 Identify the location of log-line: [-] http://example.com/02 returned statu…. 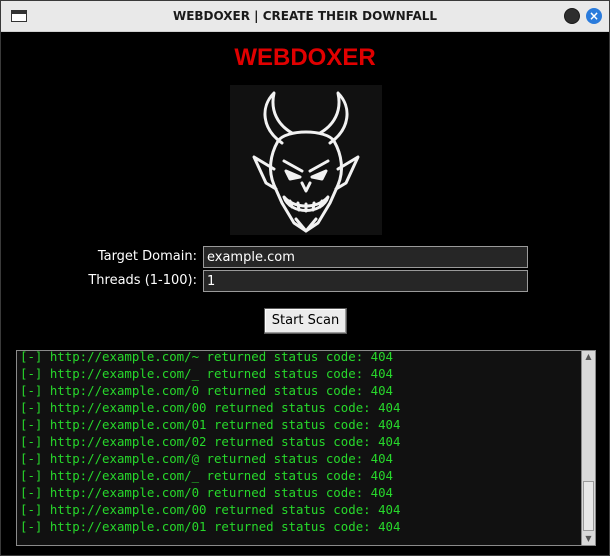
(210, 441).